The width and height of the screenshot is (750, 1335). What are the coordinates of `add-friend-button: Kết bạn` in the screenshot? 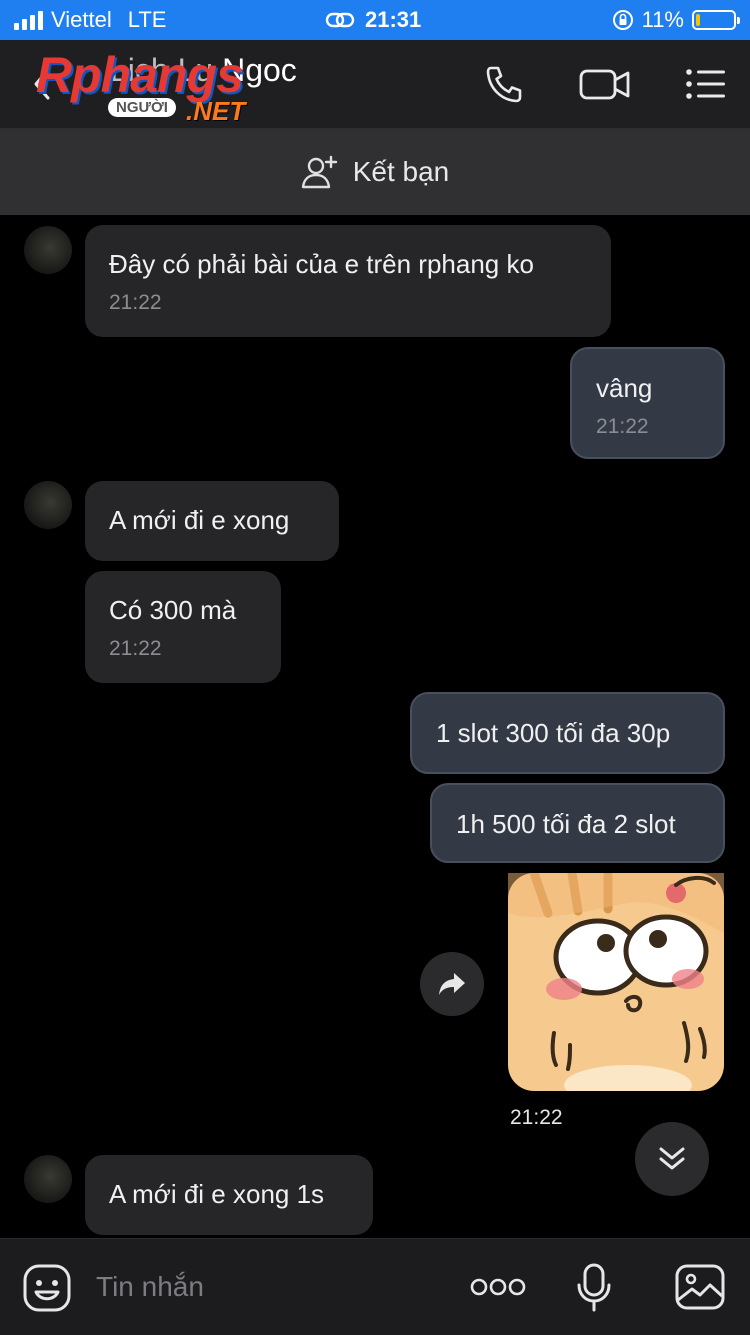 It's located at (375, 172).